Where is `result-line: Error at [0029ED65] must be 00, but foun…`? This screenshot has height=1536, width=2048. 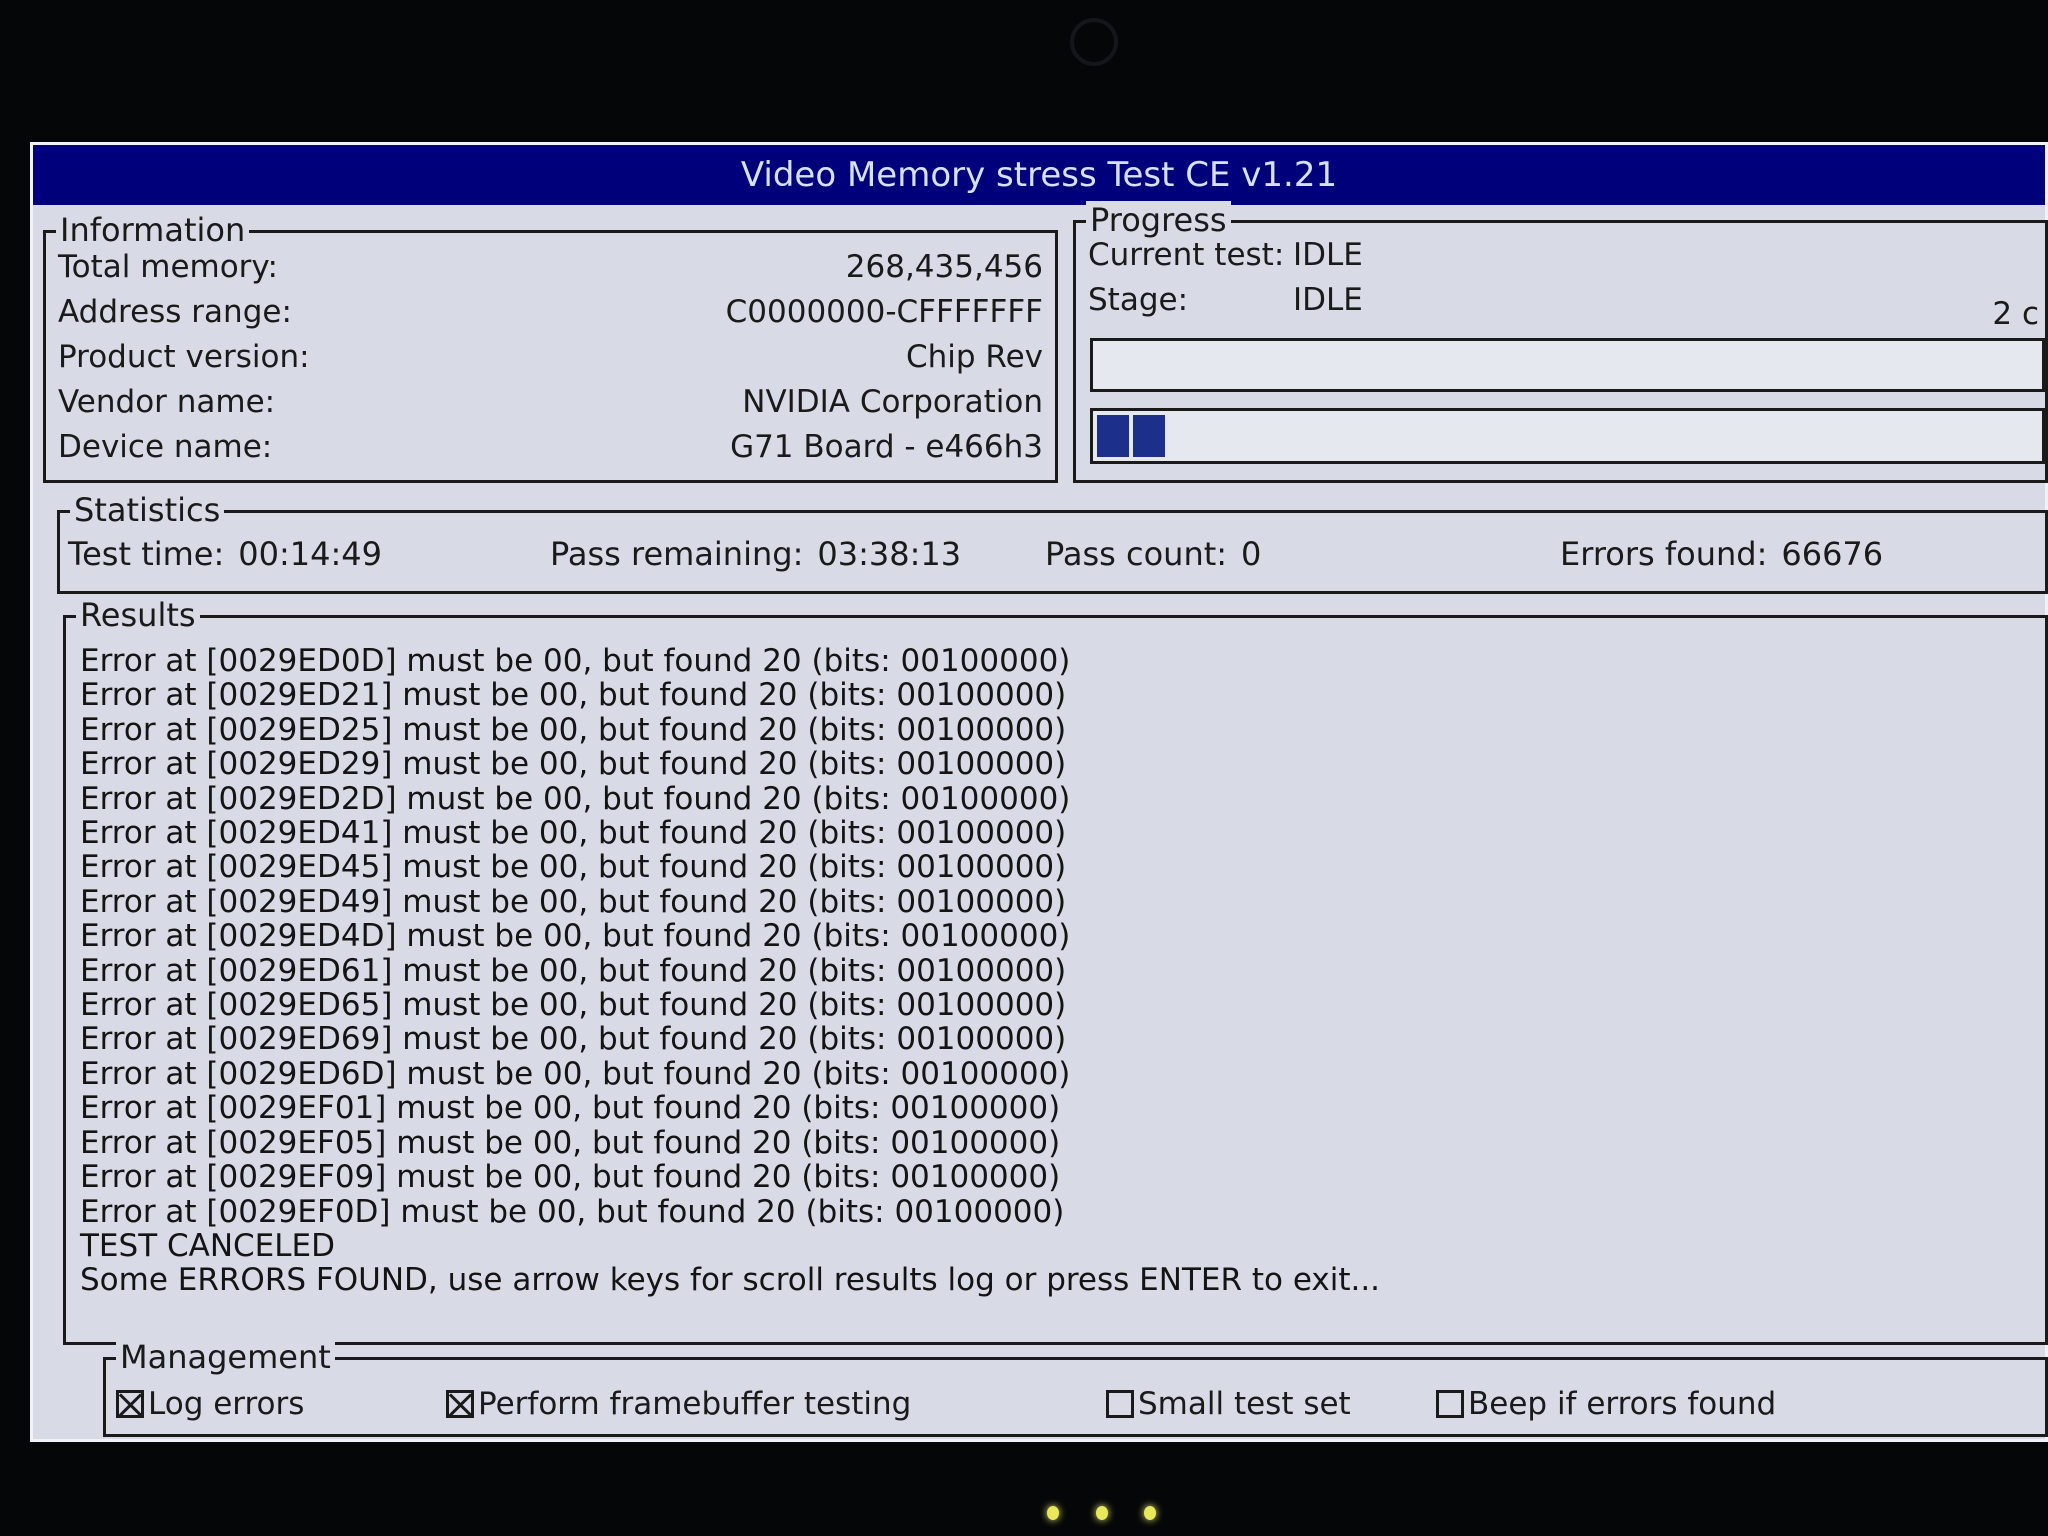
result-line: Error at [0029ED65] must be 00, but foun… is located at coordinates (573, 1005).